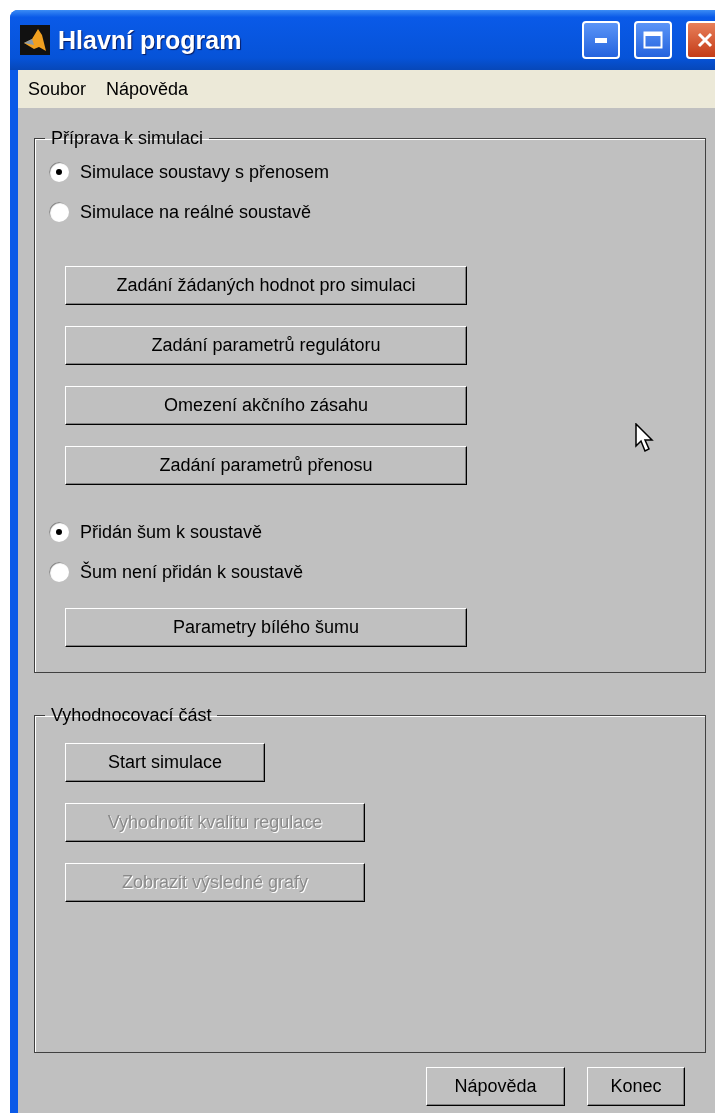  Describe the element at coordinates (266, 405) in the screenshot. I see `action-button: Omezení akčního zásahu` at that location.